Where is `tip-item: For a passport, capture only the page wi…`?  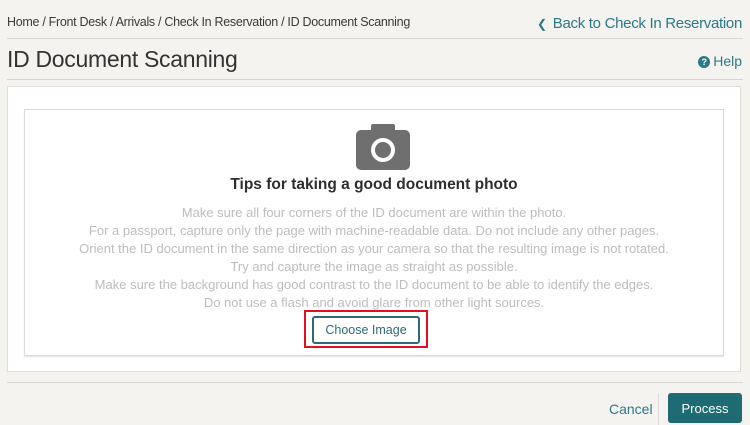 tip-item: For a passport, capture only the page wi… is located at coordinates (374, 230).